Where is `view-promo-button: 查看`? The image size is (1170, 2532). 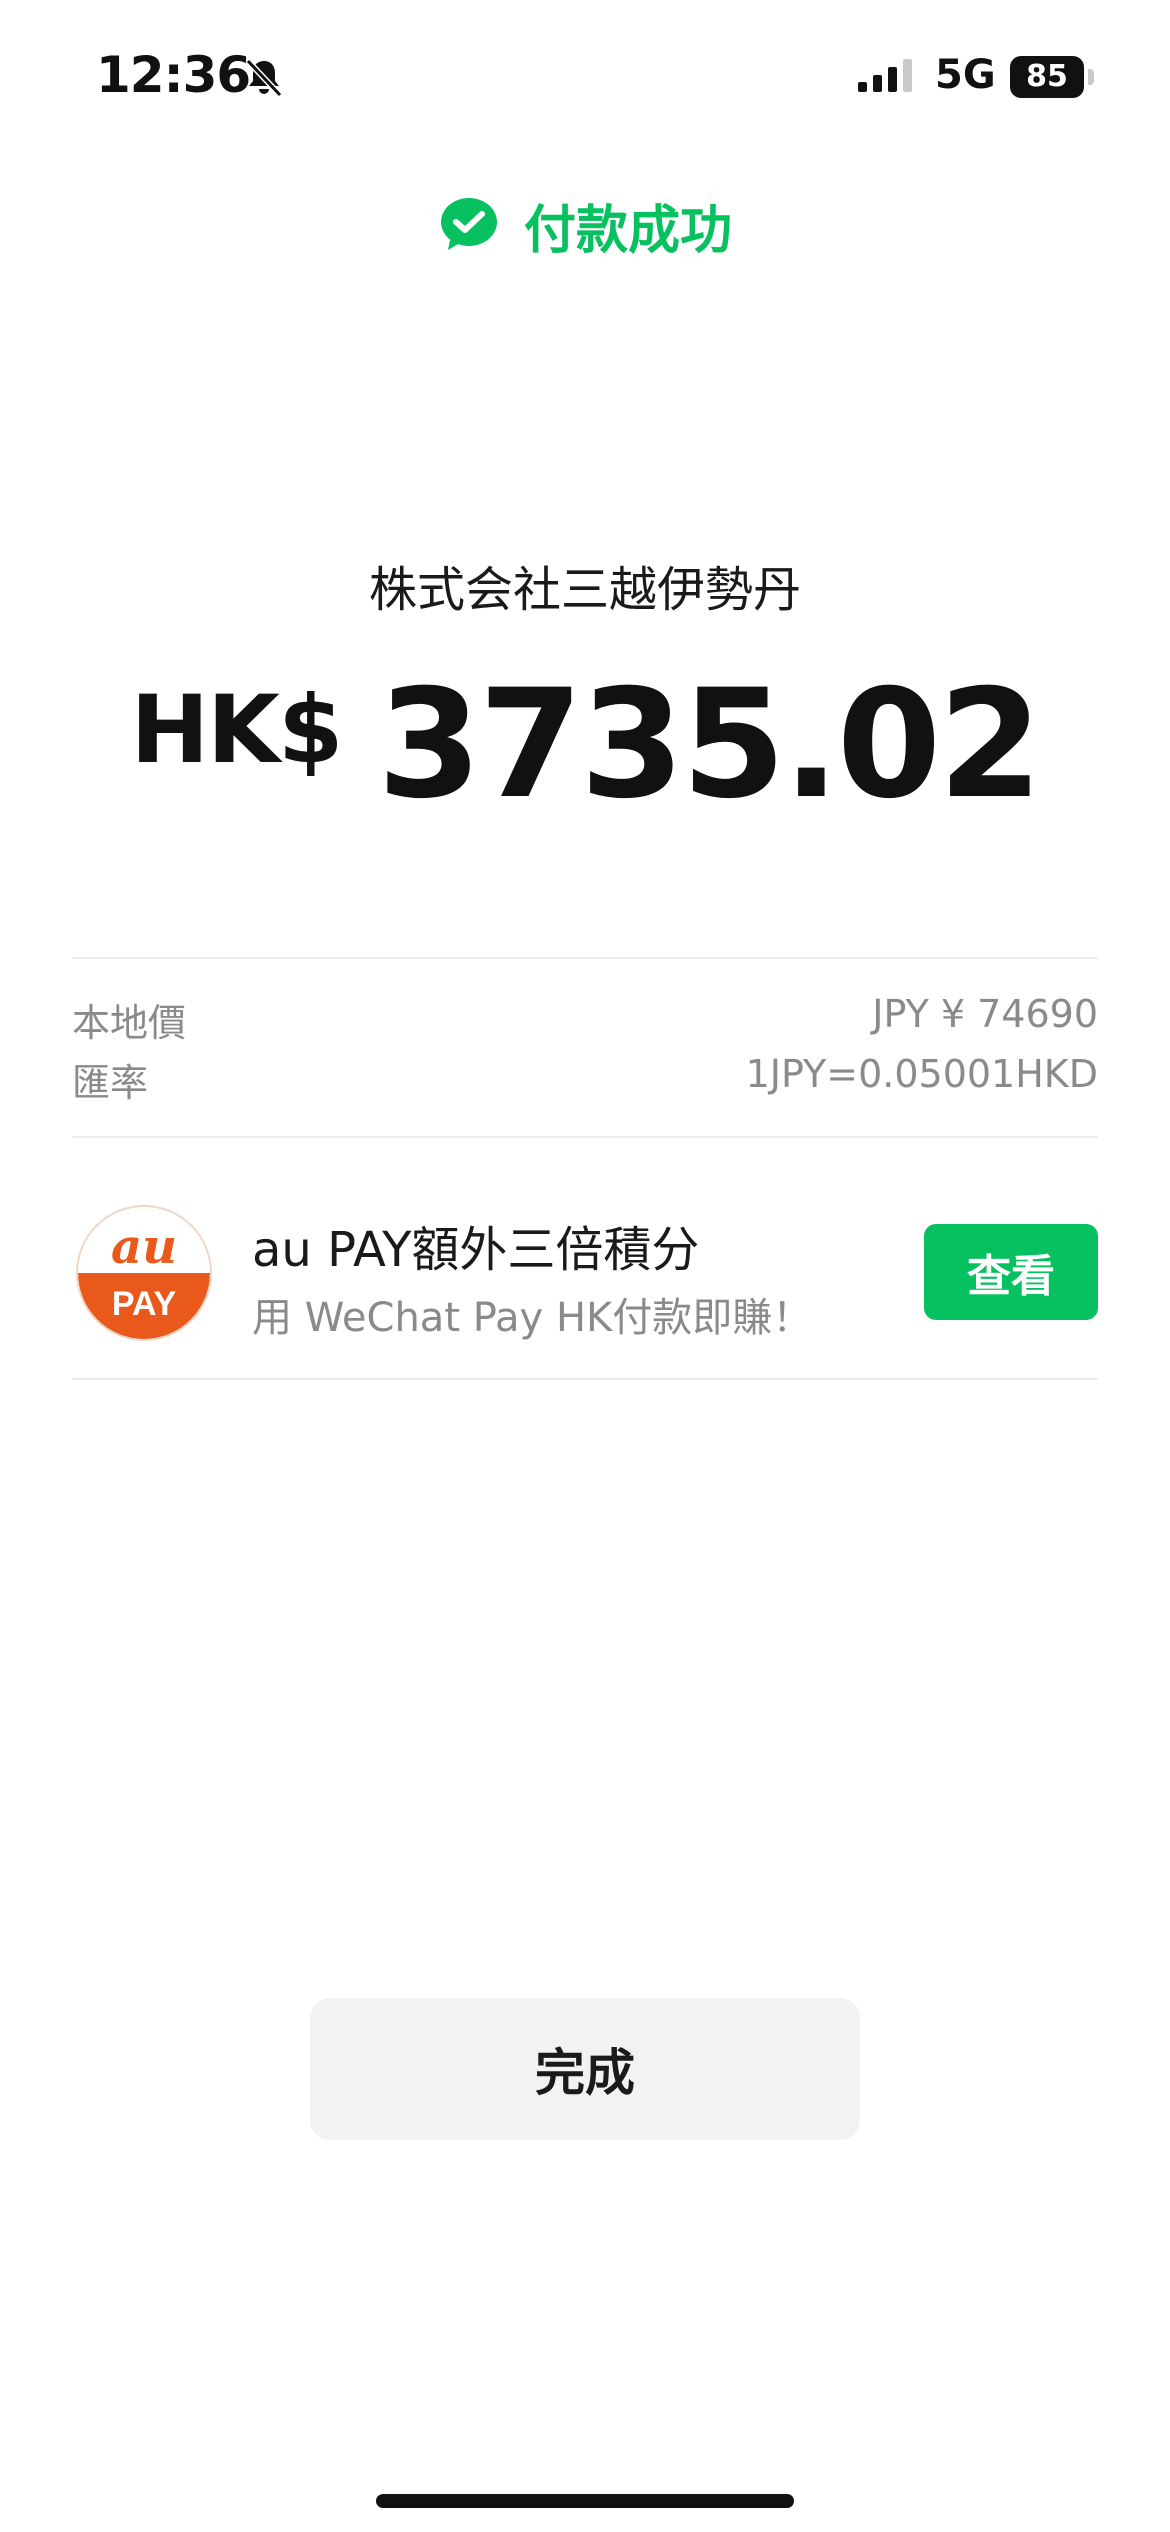 view-promo-button: 查看 is located at coordinates (1011, 1272).